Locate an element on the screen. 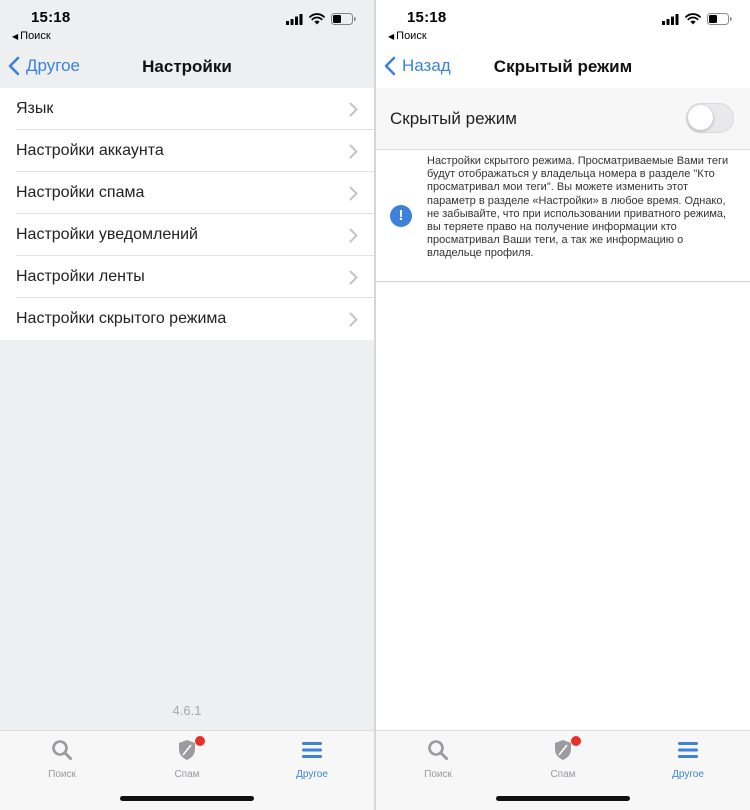 The image size is (750, 810). settings-item-label: Настройки спама is located at coordinates (80, 192).